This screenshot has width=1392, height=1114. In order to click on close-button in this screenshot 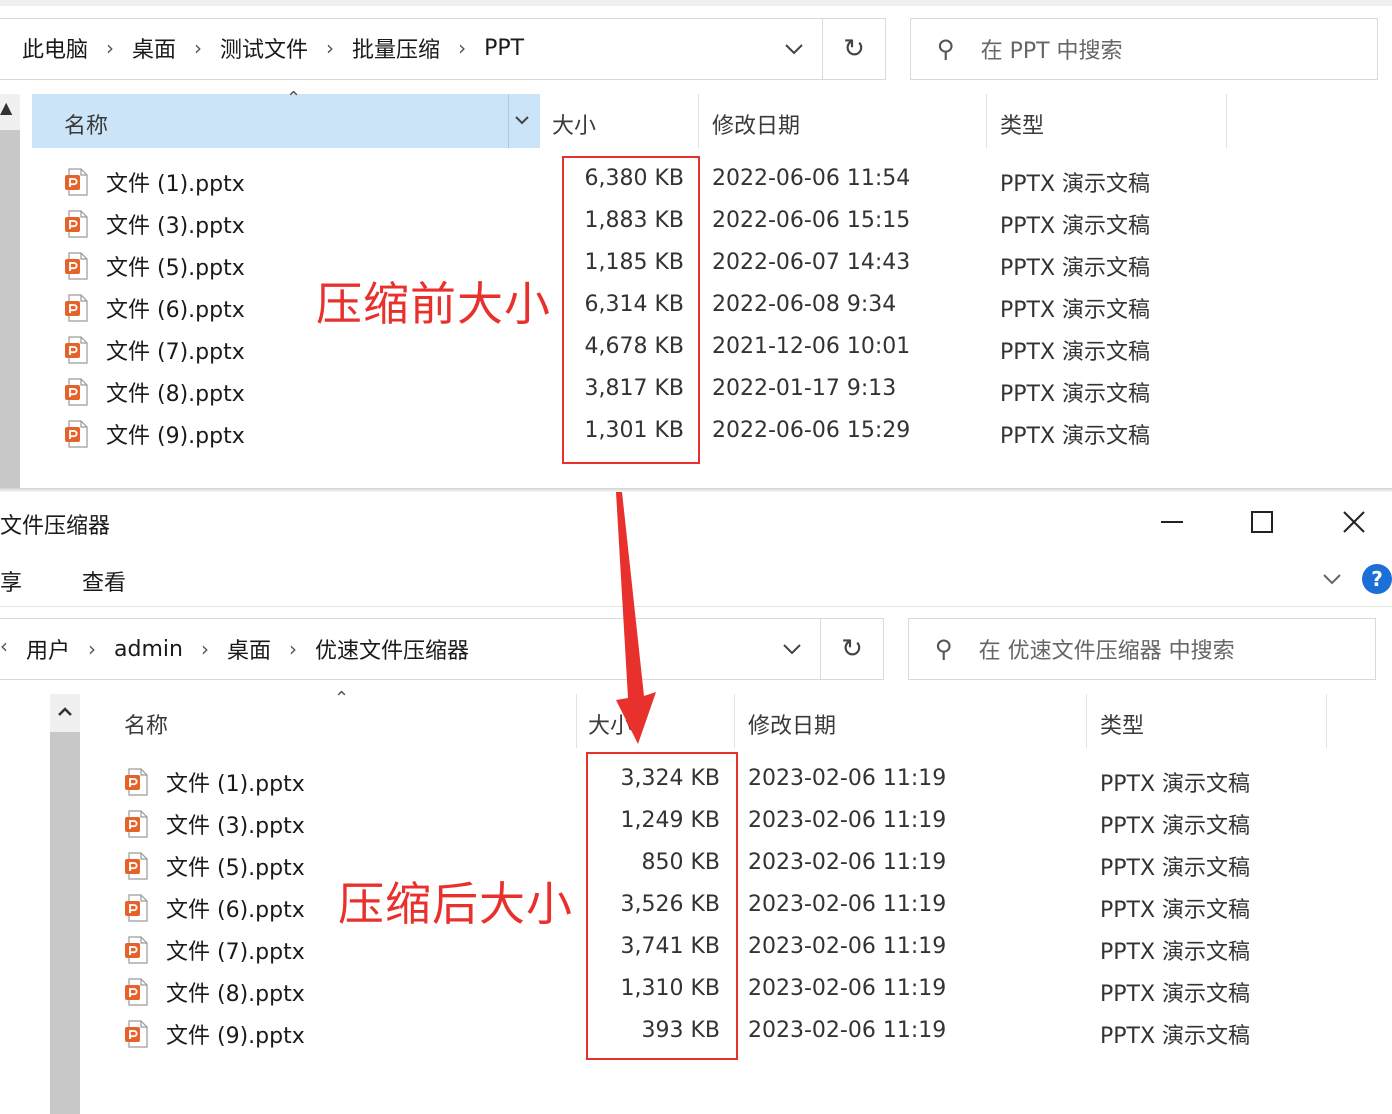, I will do `click(1354, 522)`.